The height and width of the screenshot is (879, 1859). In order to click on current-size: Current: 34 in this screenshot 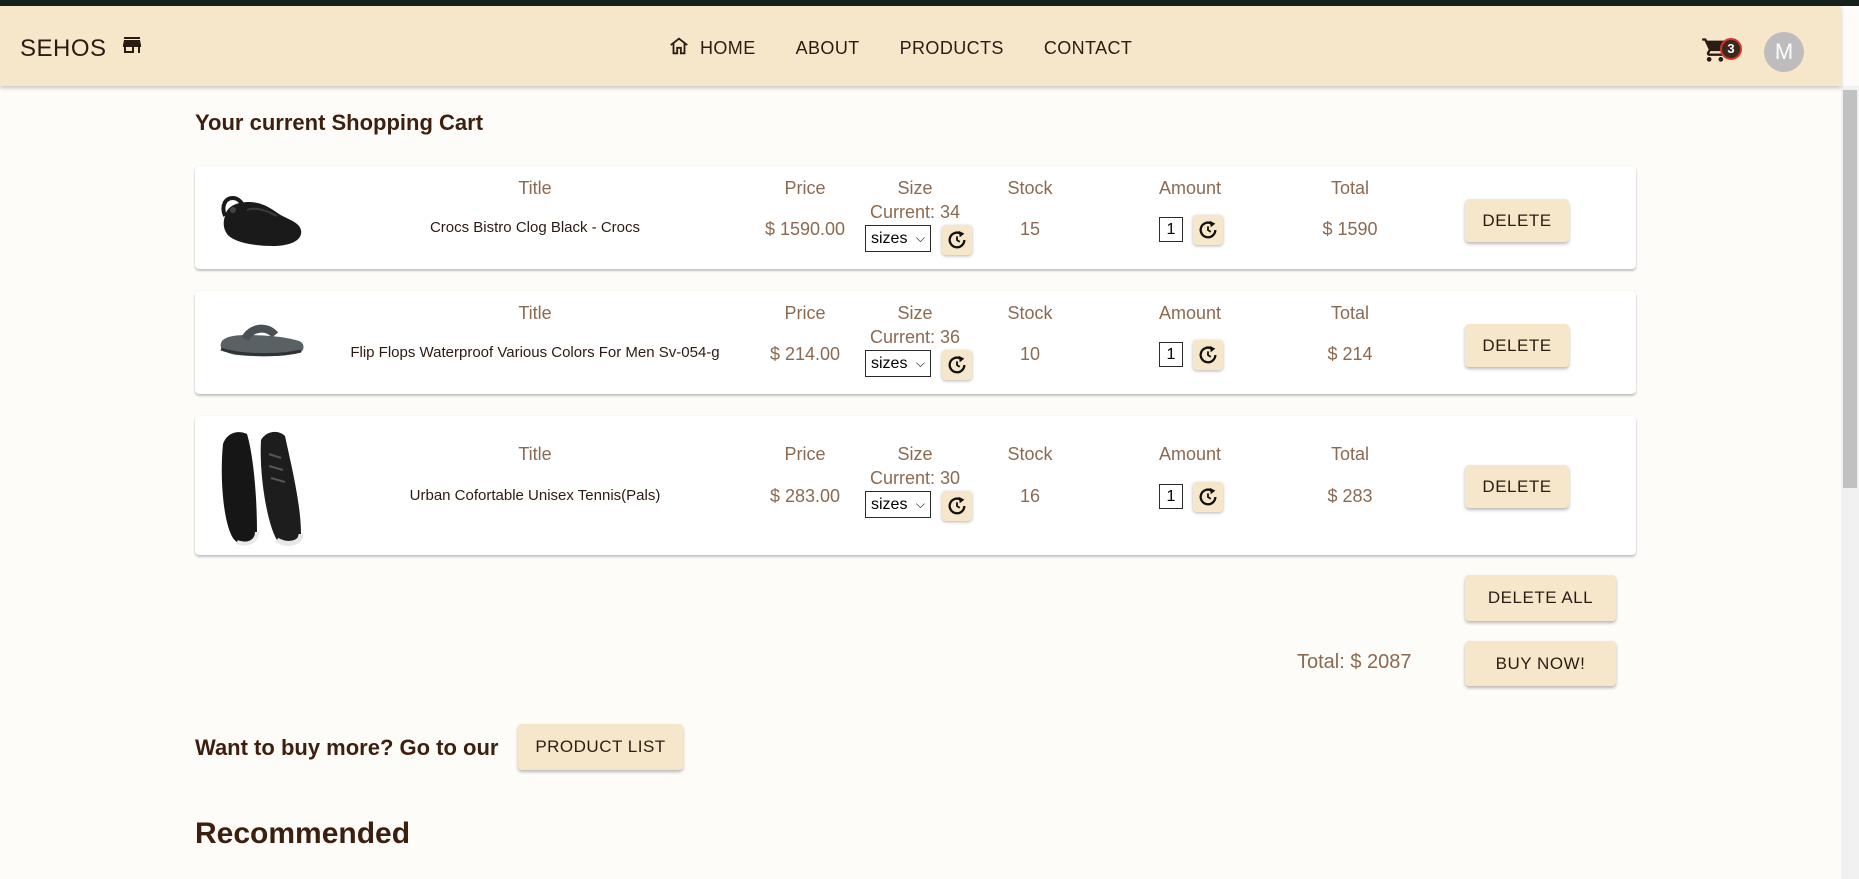, I will do `click(915, 212)`.